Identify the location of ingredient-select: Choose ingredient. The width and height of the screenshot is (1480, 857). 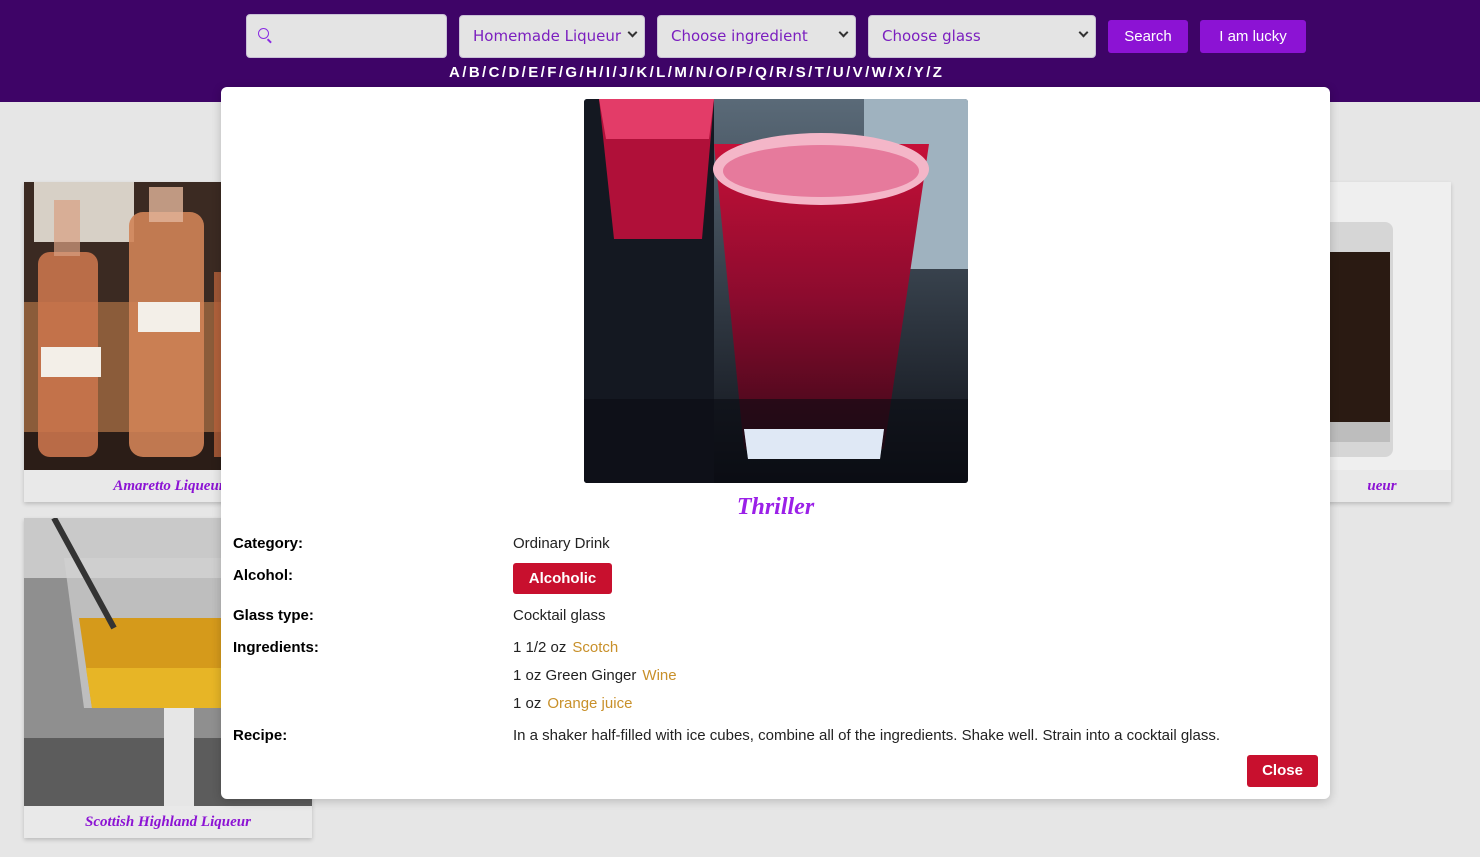
(756, 36).